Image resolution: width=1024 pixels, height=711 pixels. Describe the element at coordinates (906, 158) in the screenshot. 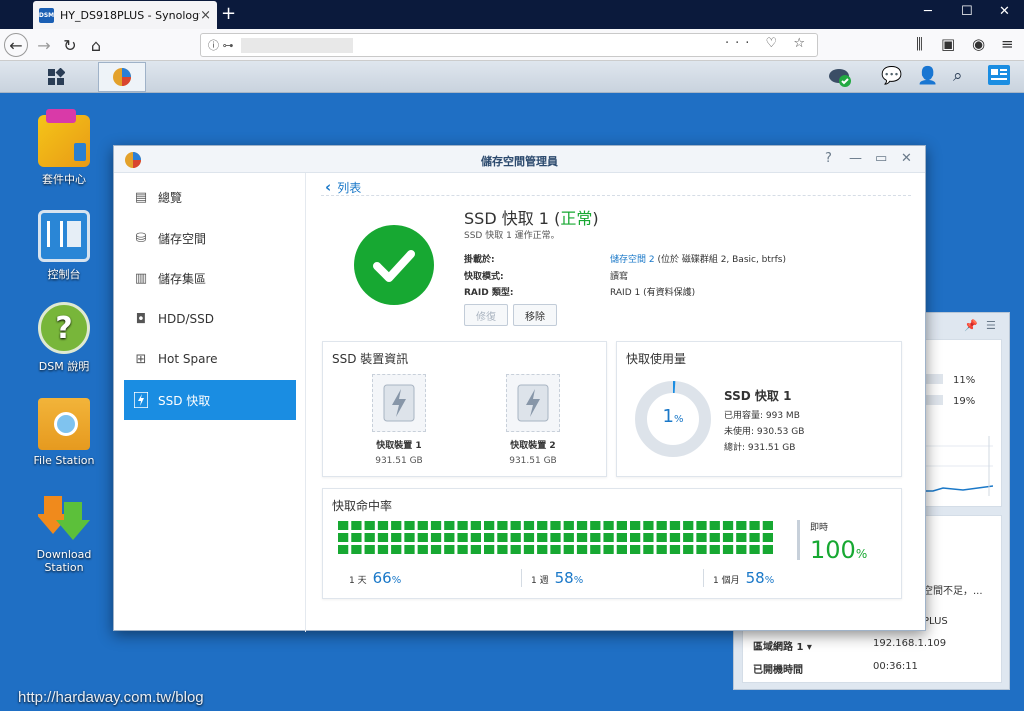

I see `close-button: ✕` at that location.